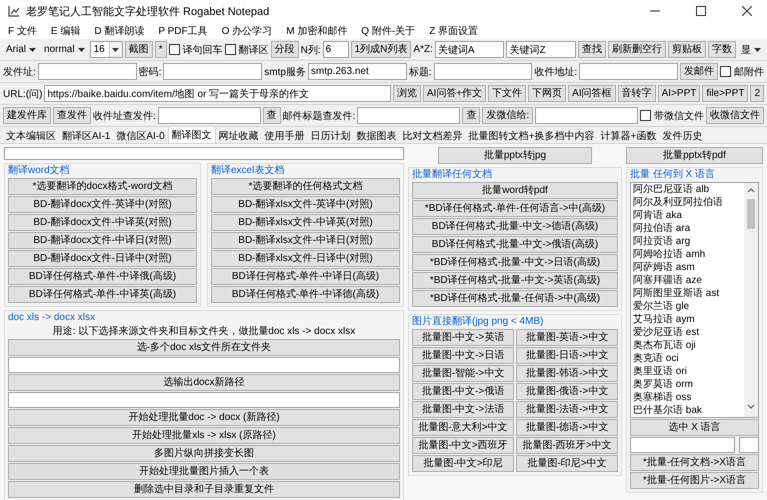 The height and width of the screenshot is (500, 767). What do you see at coordinates (751, 300) in the screenshot?
I see `scrollbar` at bounding box center [751, 300].